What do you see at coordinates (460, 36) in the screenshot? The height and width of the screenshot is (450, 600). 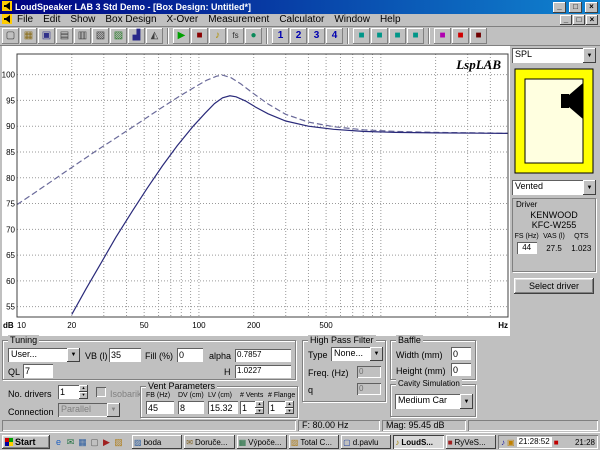 I see `red-button: ■` at bounding box center [460, 36].